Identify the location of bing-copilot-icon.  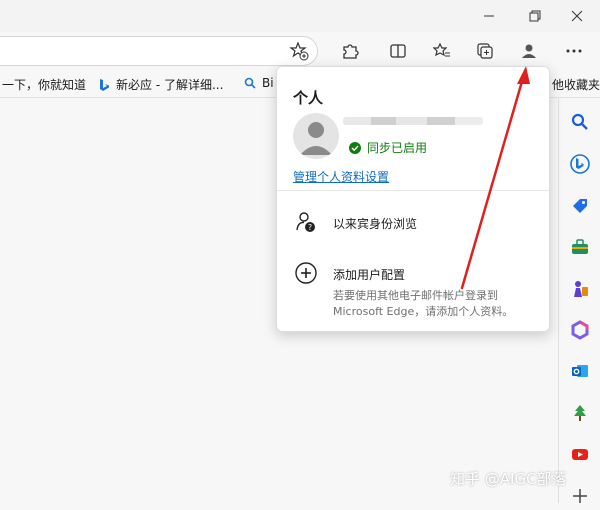
(580, 164).